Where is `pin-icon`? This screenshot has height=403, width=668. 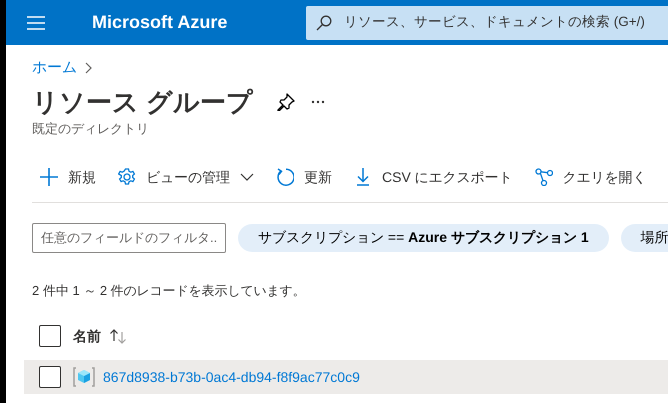 pin-icon is located at coordinates (286, 102).